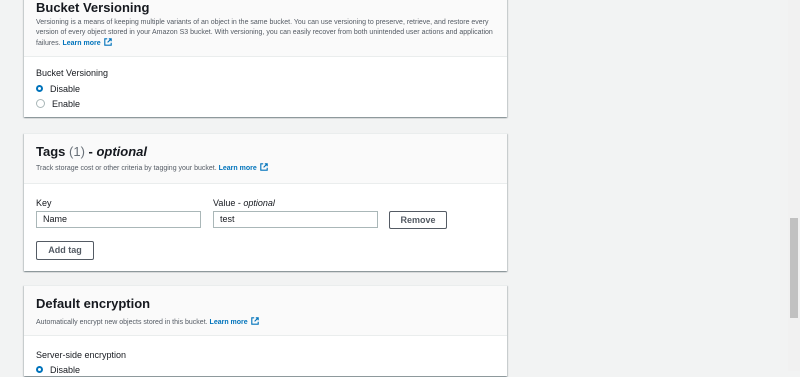 This screenshot has width=800, height=377. What do you see at coordinates (265, 147) in the screenshot?
I see `tags-title: Tags (1) - optional` at bounding box center [265, 147].